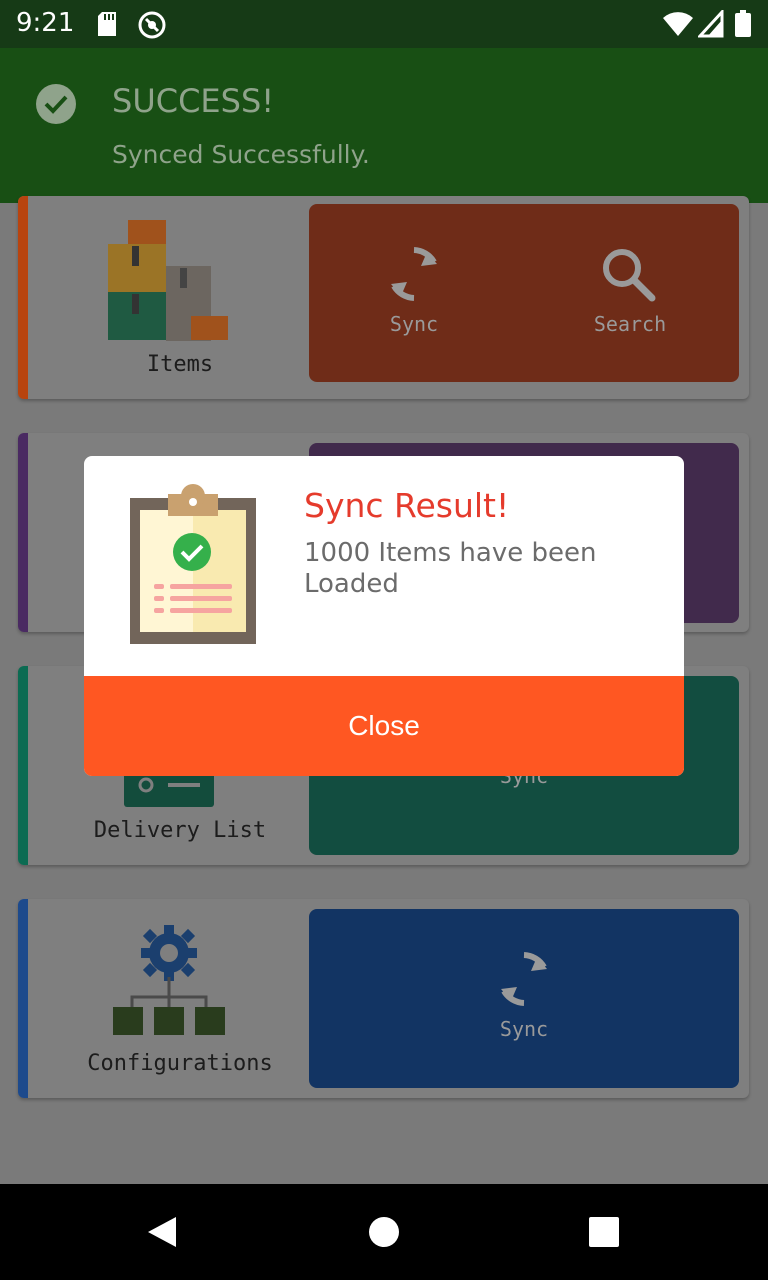 The height and width of the screenshot is (1280, 768). I want to click on items-search-button: Search, so click(630, 299).